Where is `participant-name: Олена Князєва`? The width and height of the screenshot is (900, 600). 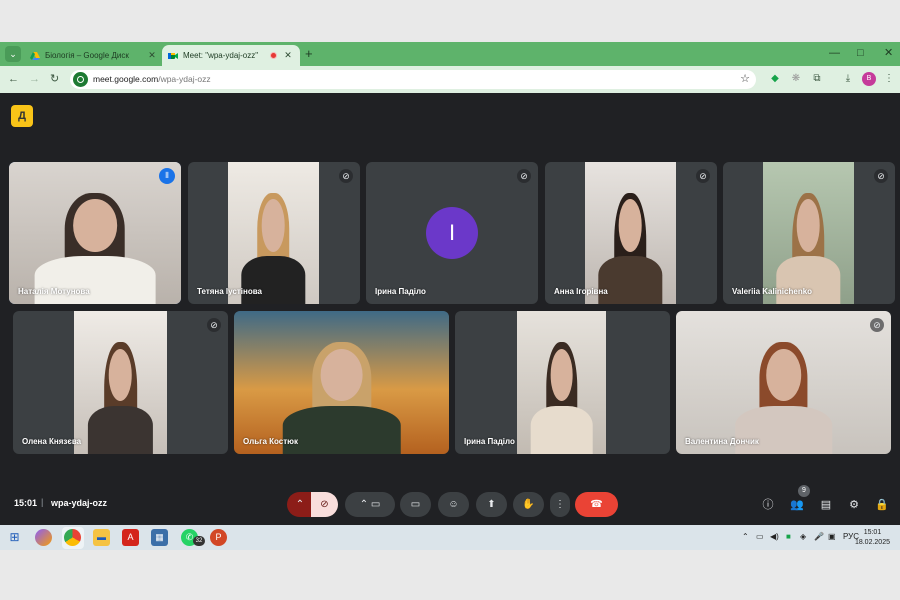 participant-name: Олена Князєва is located at coordinates (52, 441).